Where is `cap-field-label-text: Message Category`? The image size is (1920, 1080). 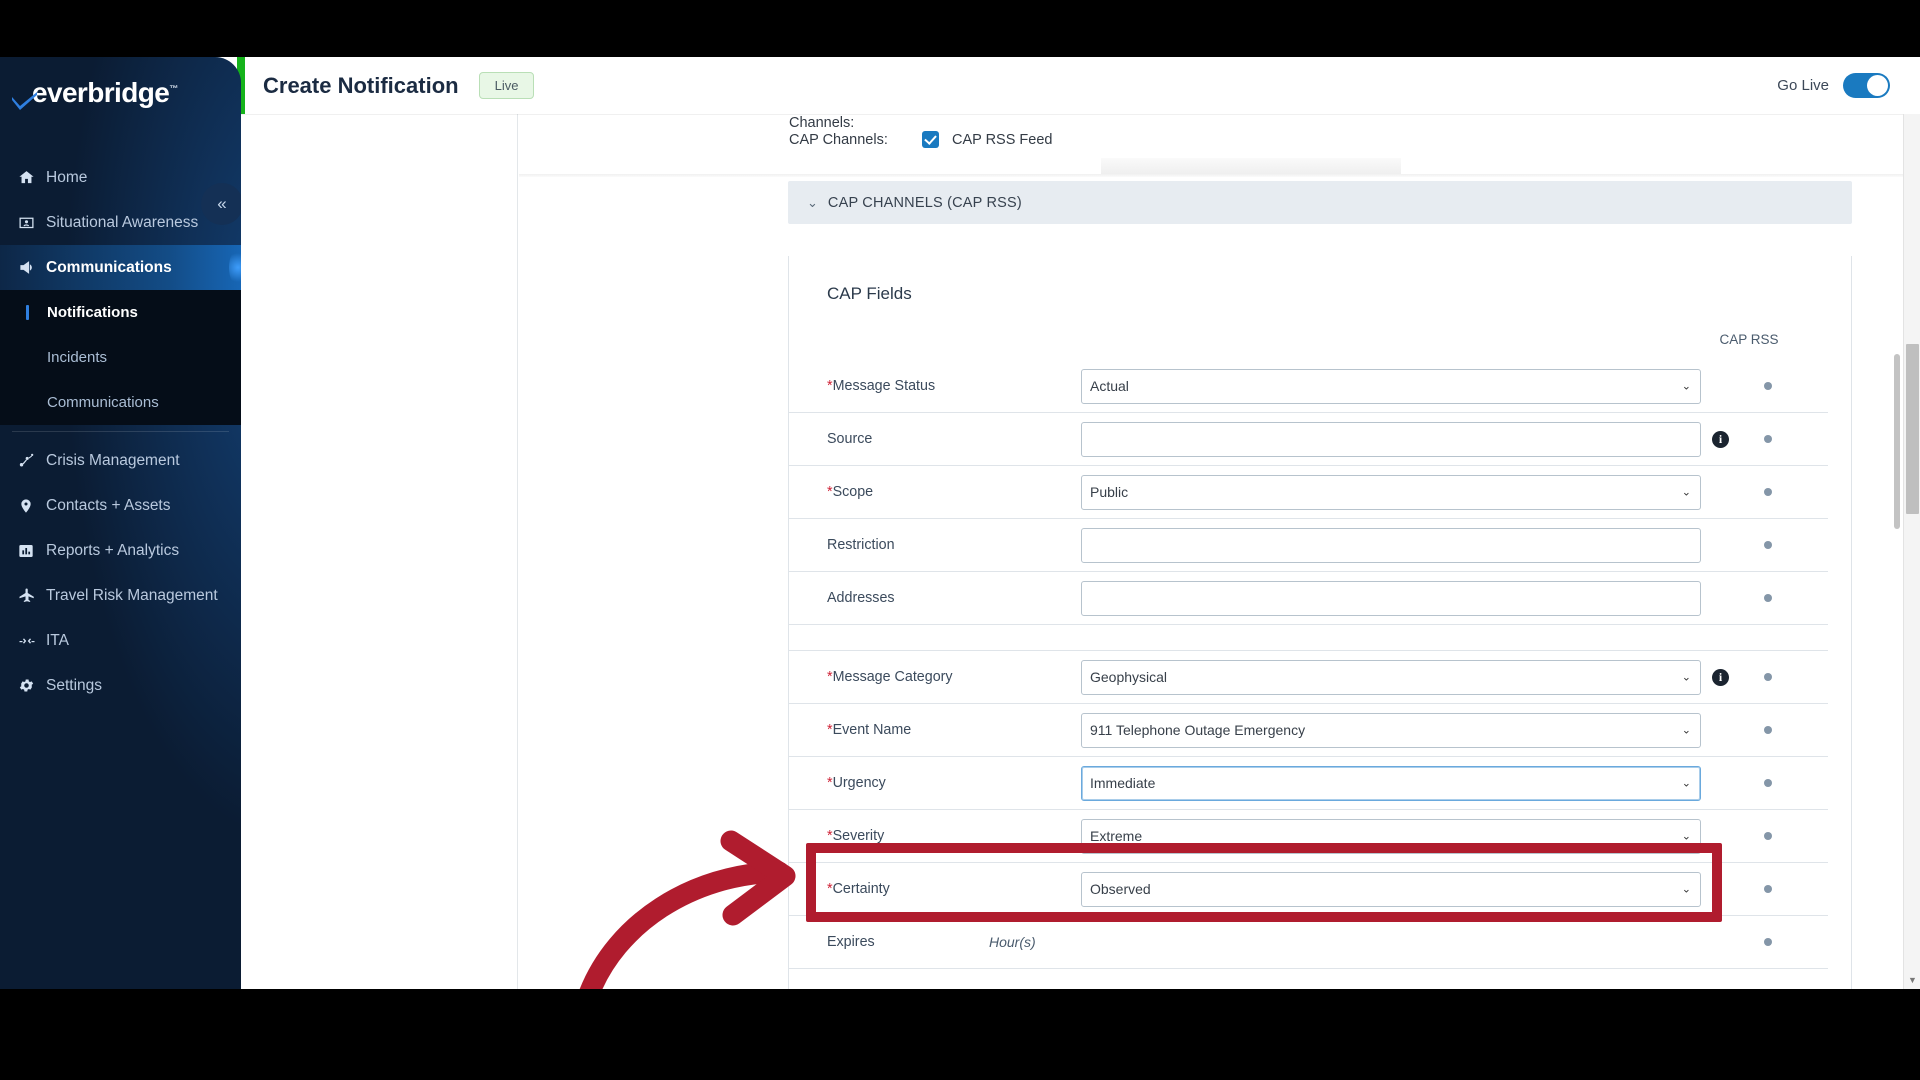
cap-field-label-text: Message Category is located at coordinates (892, 677).